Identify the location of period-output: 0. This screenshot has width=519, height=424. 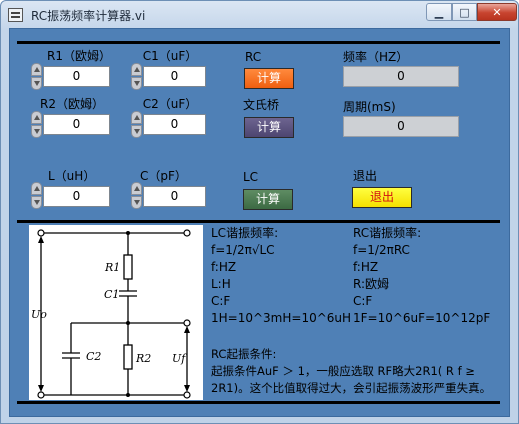
(401, 126).